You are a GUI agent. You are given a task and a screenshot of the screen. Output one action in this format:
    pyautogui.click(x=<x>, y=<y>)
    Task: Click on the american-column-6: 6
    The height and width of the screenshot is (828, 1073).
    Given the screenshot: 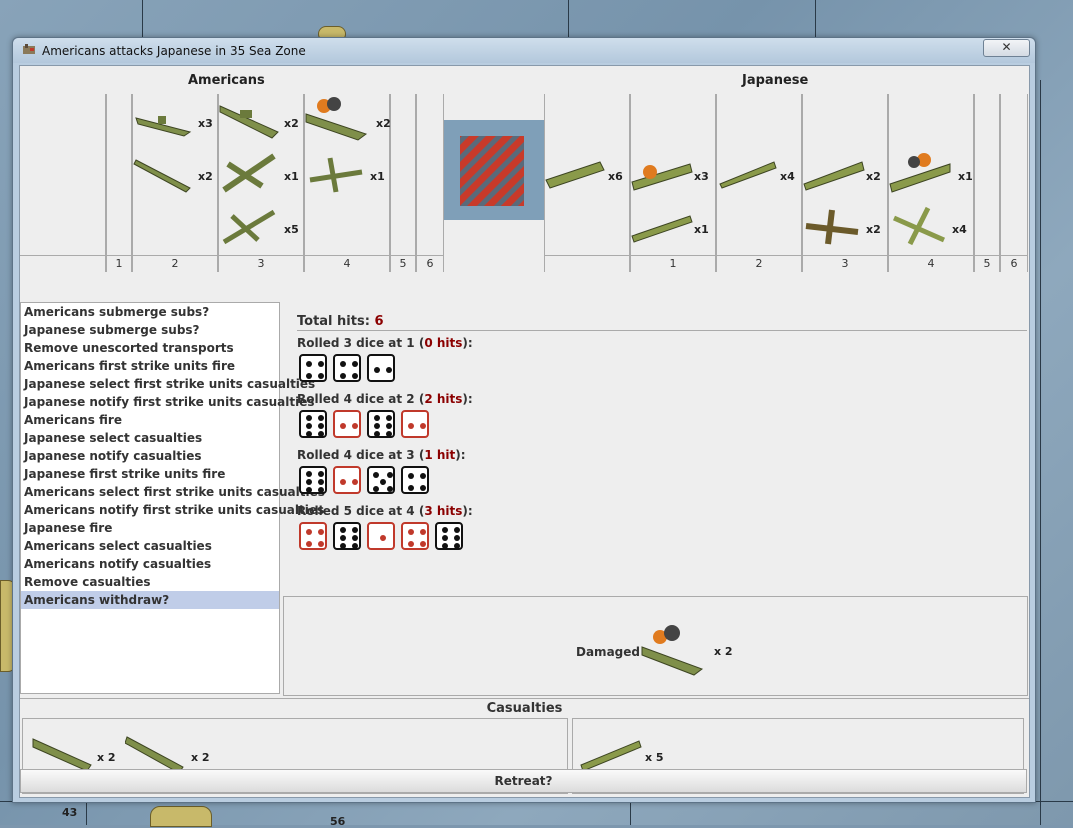 What is the action you would take?
    pyautogui.click(x=430, y=183)
    